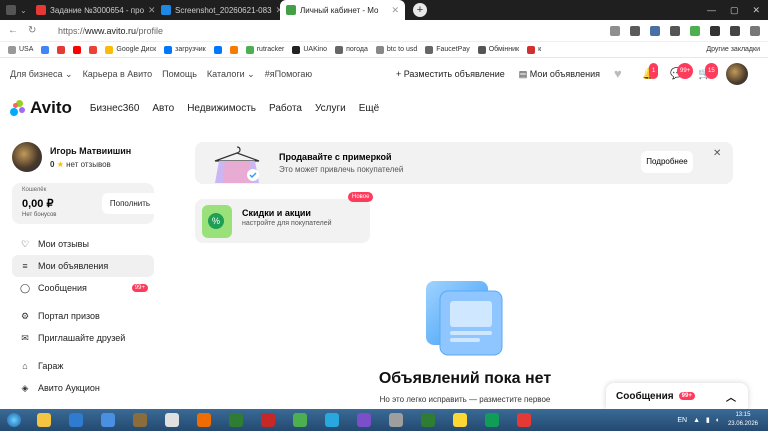 Image resolution: width=768 pixels, height=431 pixels. I want to click on main-nav-link: Работа, so click(285, 108).